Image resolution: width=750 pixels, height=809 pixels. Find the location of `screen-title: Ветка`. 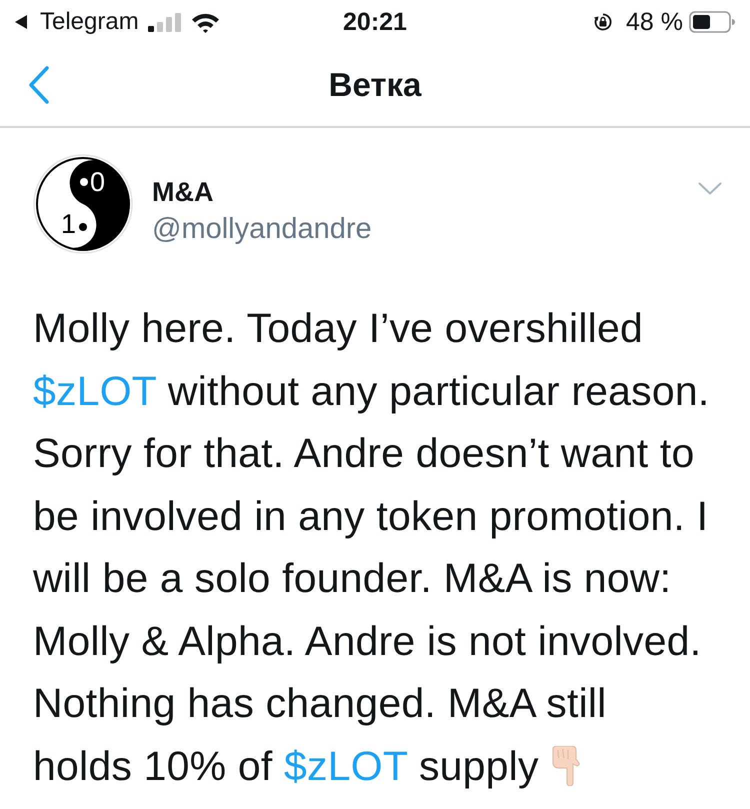

screen-title: Ветка is located at coordinates (375, 85).